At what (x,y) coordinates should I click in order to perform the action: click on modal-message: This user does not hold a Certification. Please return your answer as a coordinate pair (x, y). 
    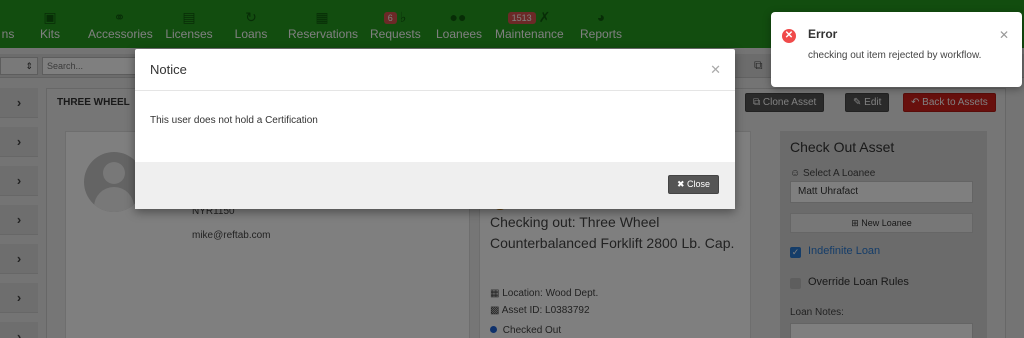
    Looking at the image, I should click on (234, 120).